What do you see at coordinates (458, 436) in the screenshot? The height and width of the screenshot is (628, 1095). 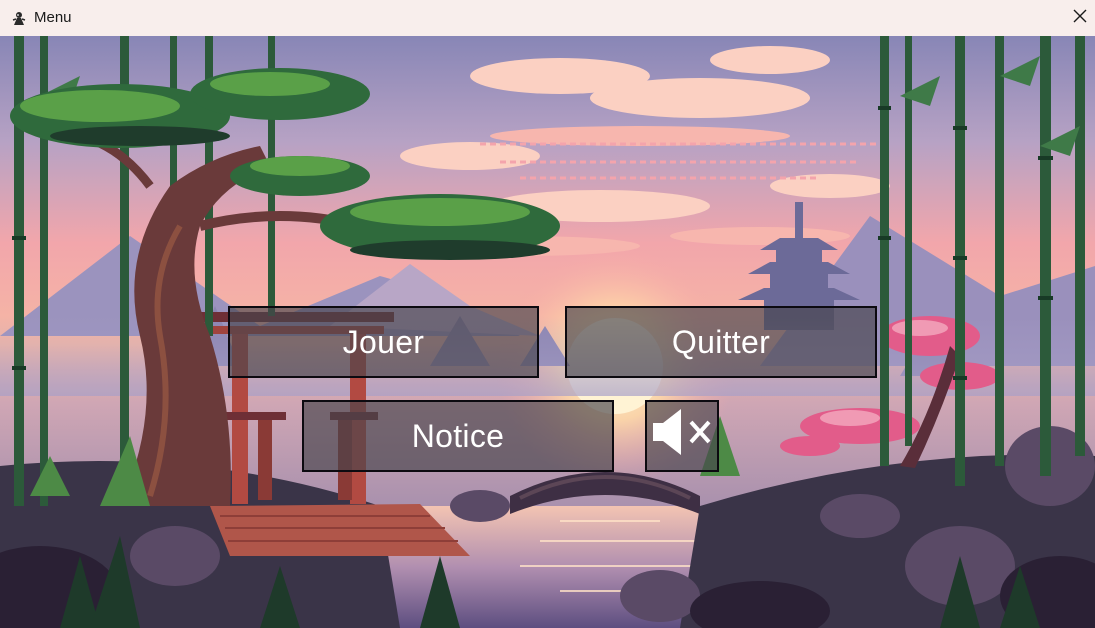 I see `help-button: Notice` at bounding box center [458, 436].